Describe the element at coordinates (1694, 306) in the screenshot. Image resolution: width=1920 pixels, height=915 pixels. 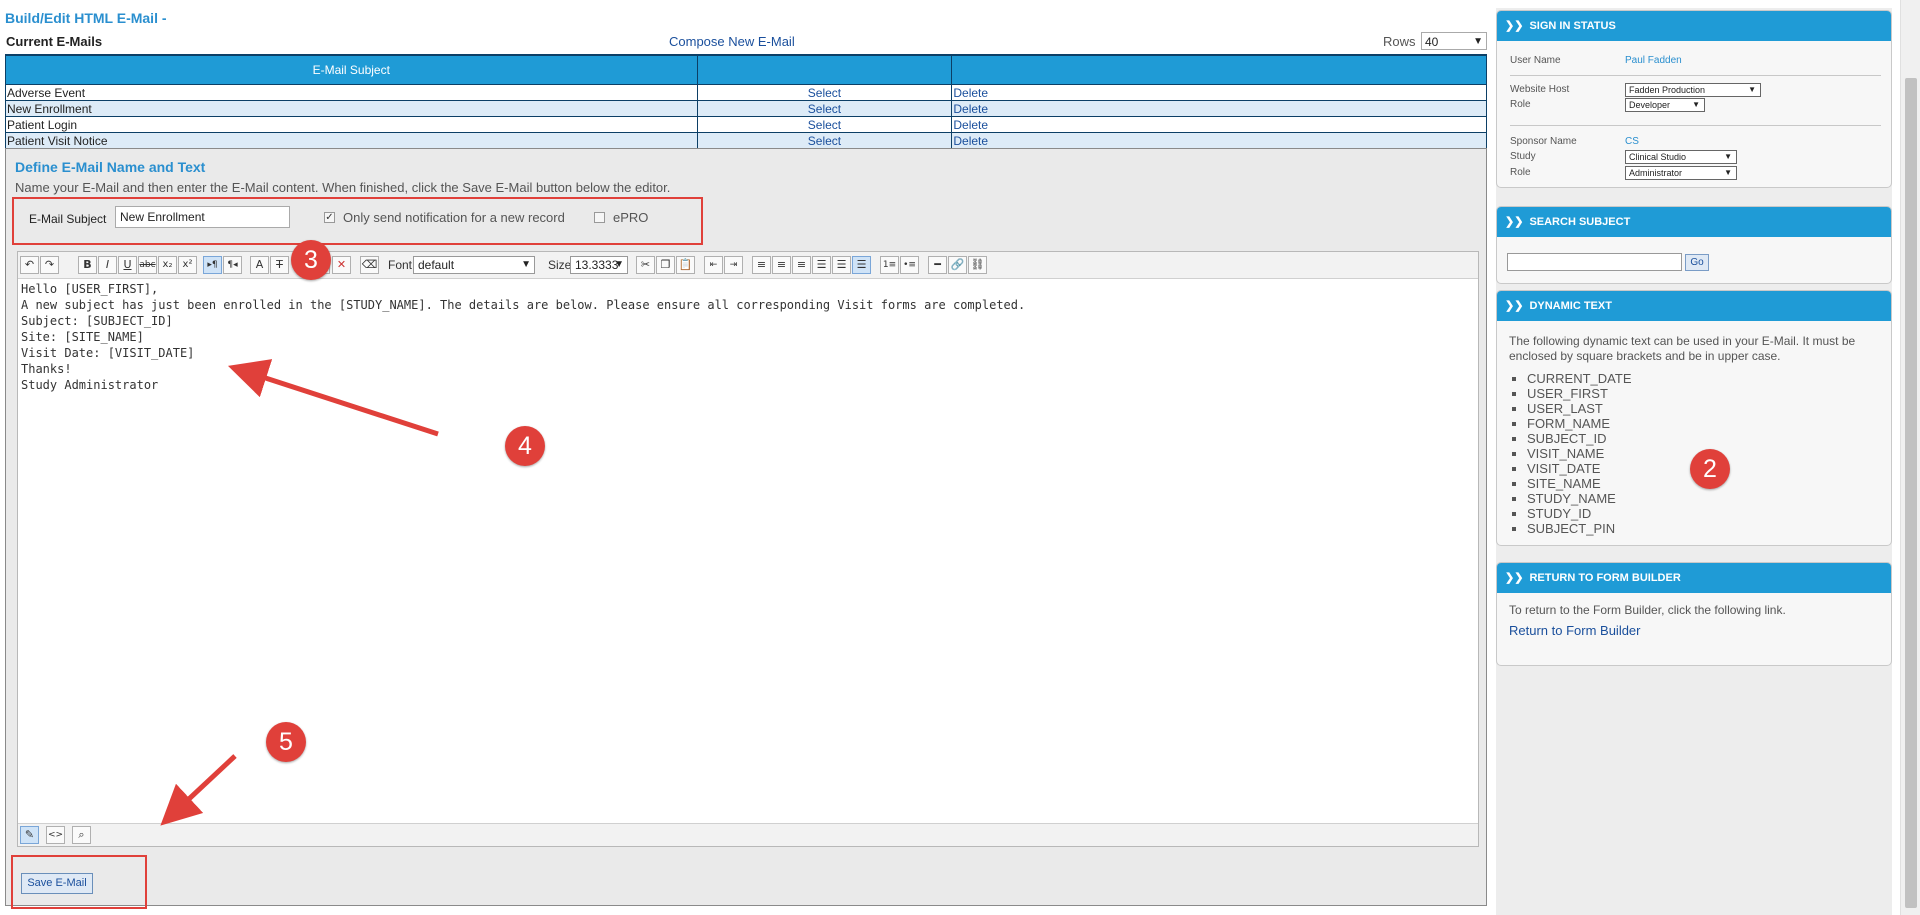
I see `dynamic-text-header: ❯❯ DYNAMIC TEXT` at that location.